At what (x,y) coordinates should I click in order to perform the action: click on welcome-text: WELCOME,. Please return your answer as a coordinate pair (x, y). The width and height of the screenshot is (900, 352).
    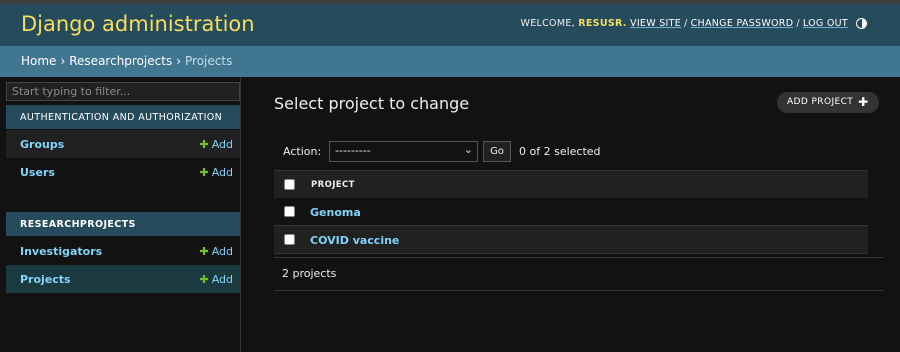
    Looking at the image, I should click on (547, 23).